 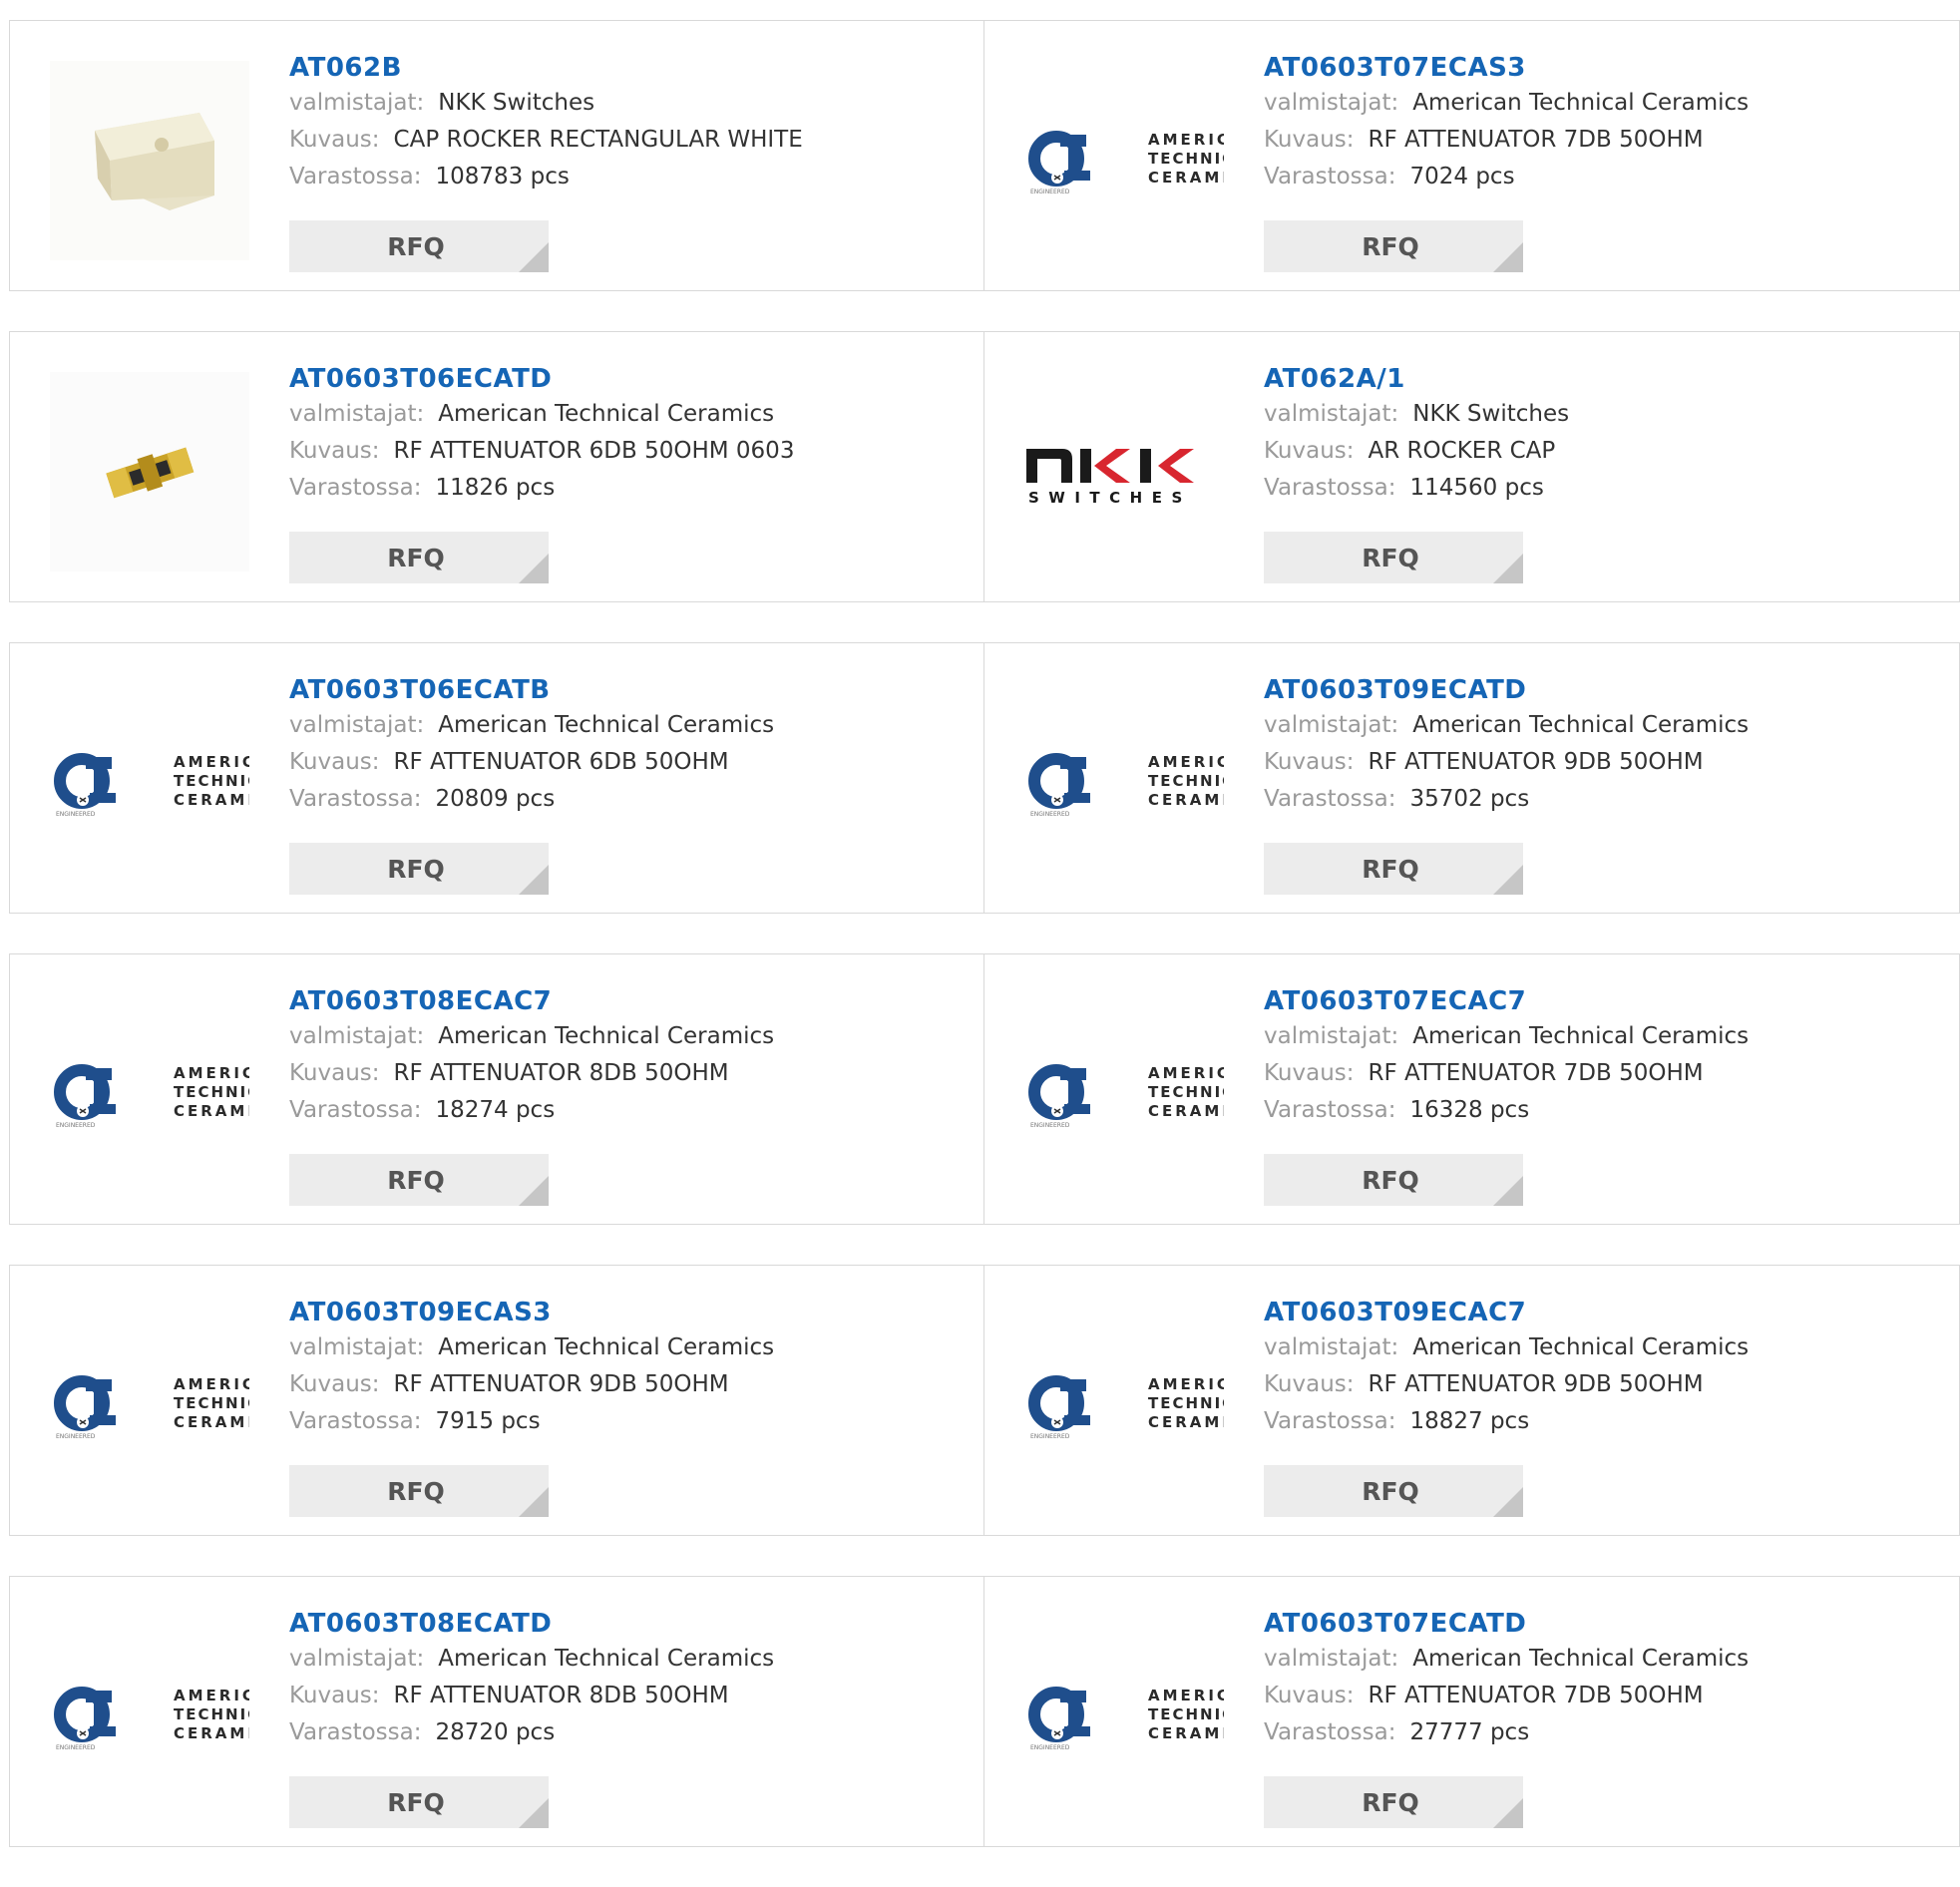 What do you see at coordinates (561, 762) in the screenshot?
I see `description-value: RF ATTENUATOR 6DB 50OHM` at bounding box center [561, 762].